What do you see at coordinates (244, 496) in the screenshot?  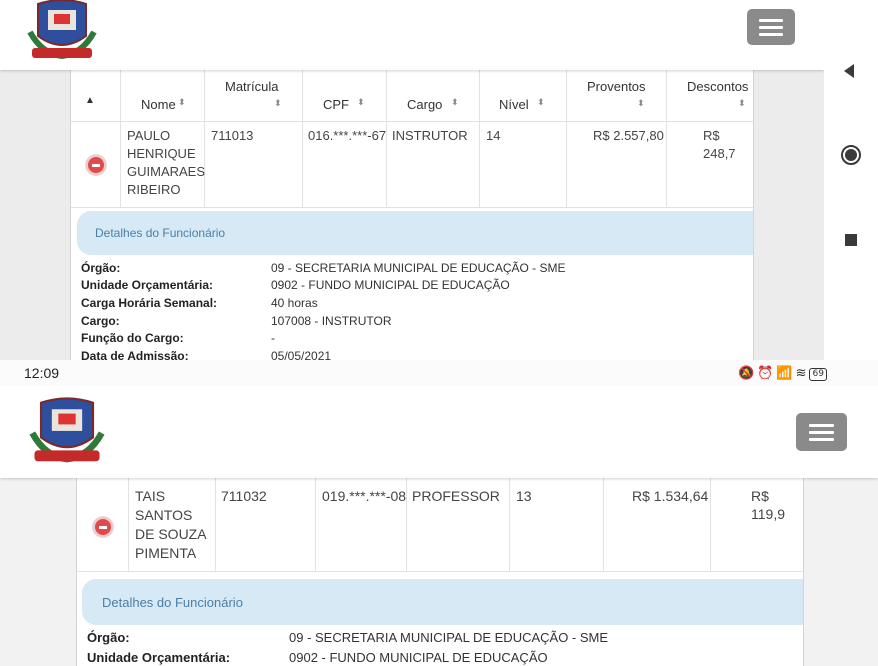 I see `matricula-cell: 711032` at bounding box center [244, 496].